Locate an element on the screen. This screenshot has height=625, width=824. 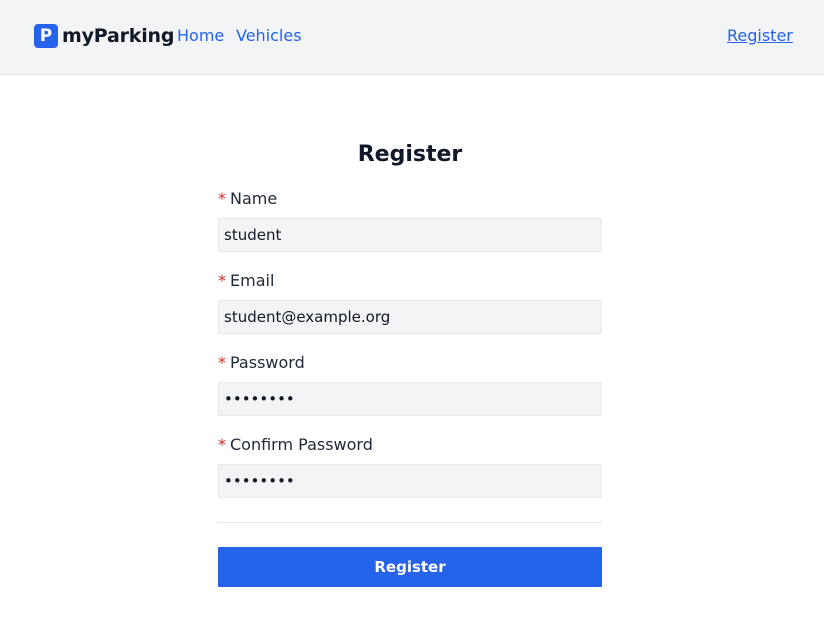
email-label-text: Email is located at coordinates (252, 280).